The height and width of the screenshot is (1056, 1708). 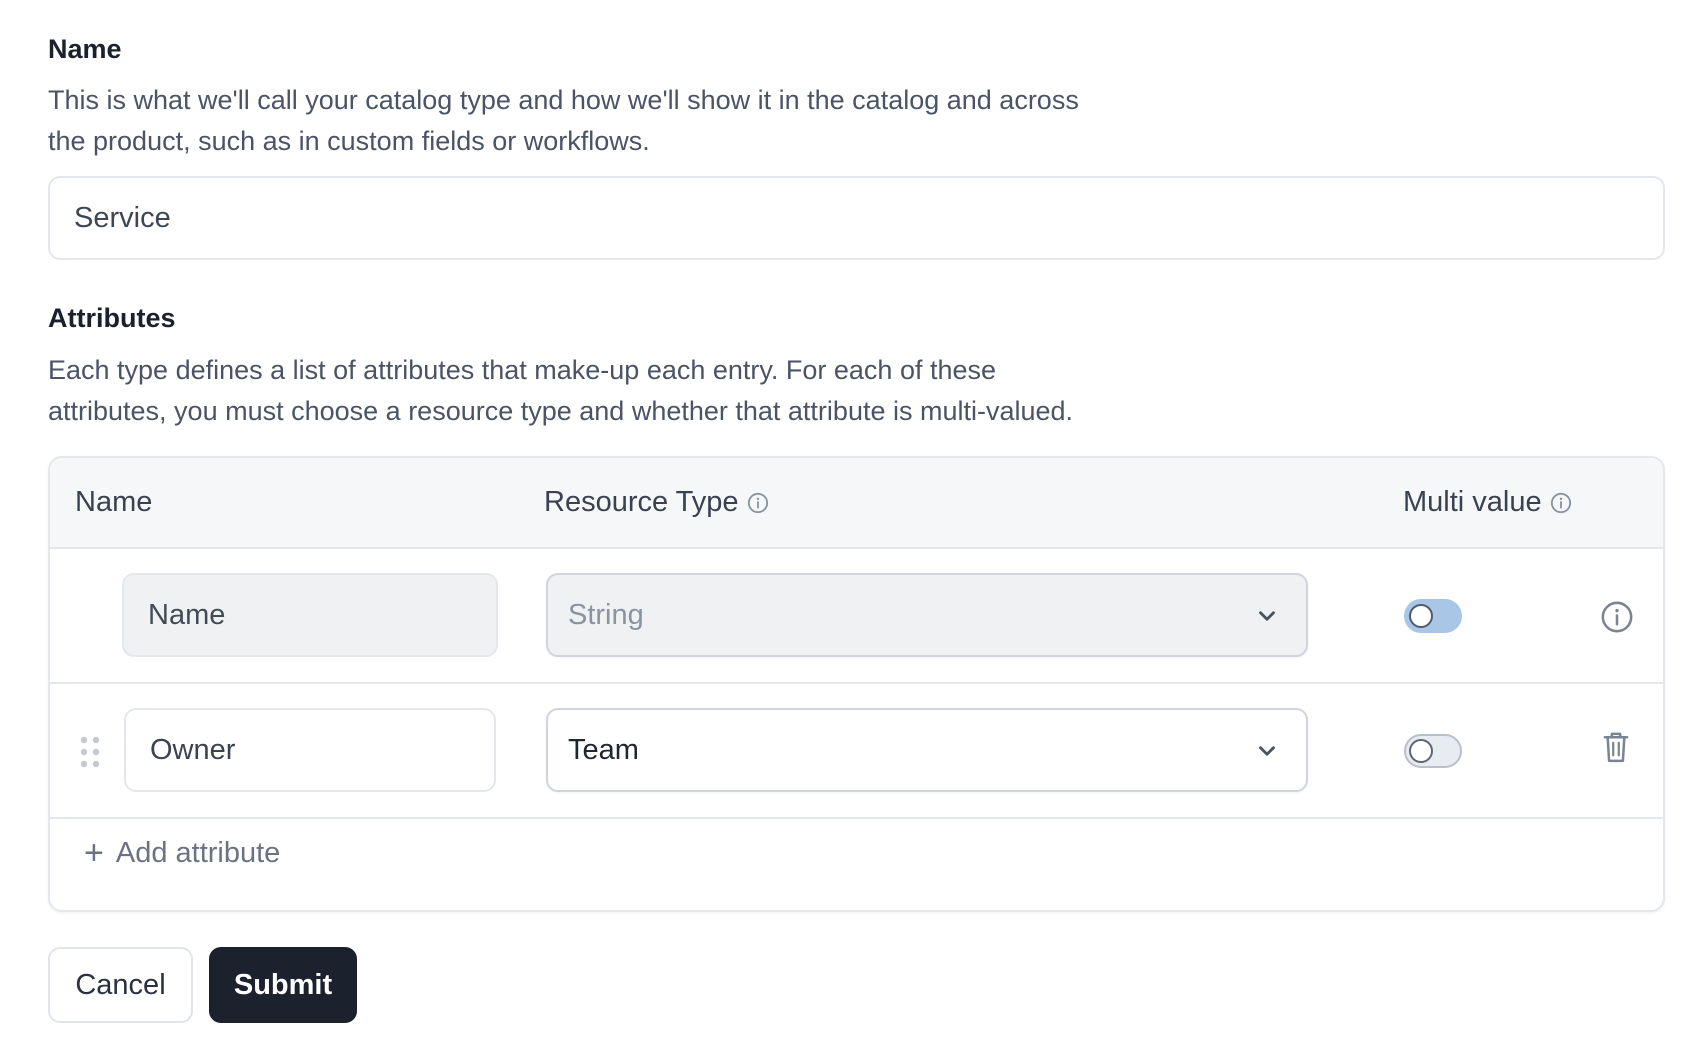 What do you see at coordinates (1616, 747) in the screenshot?
I see `trash-icon` at bounding box center [1616, 747].